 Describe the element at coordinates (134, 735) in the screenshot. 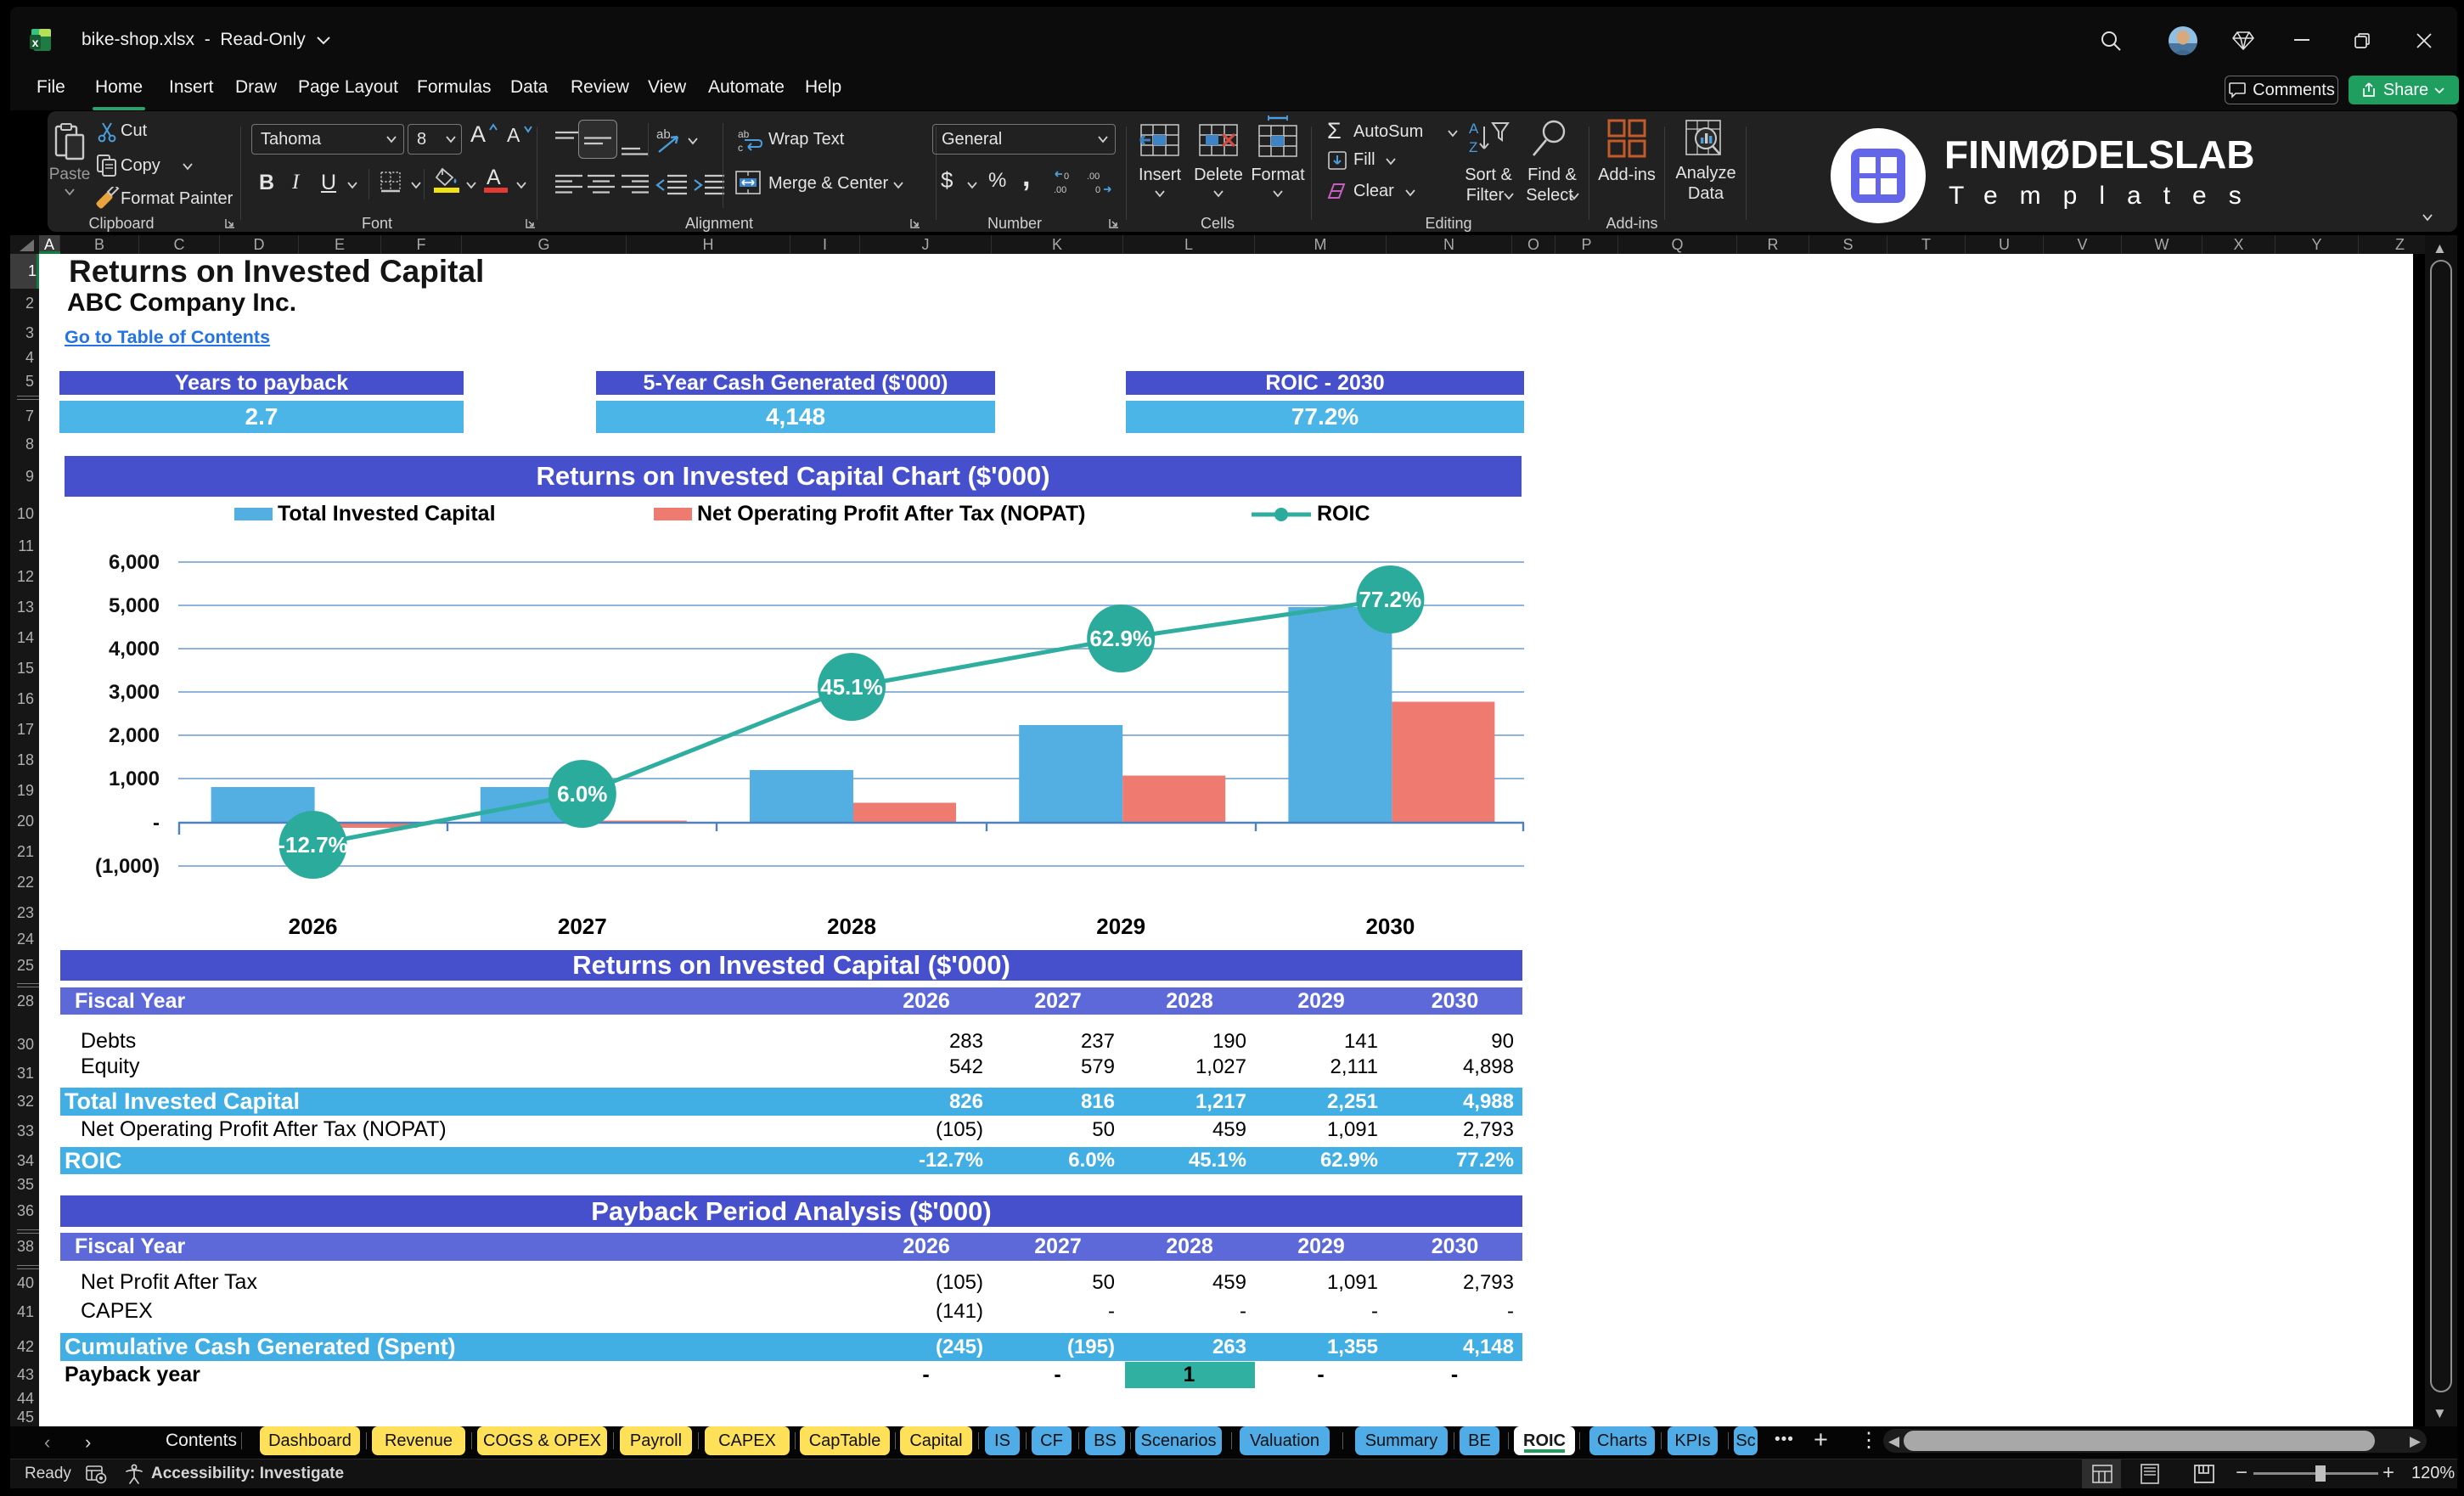

I see `svg-text: 2,000` at that location.